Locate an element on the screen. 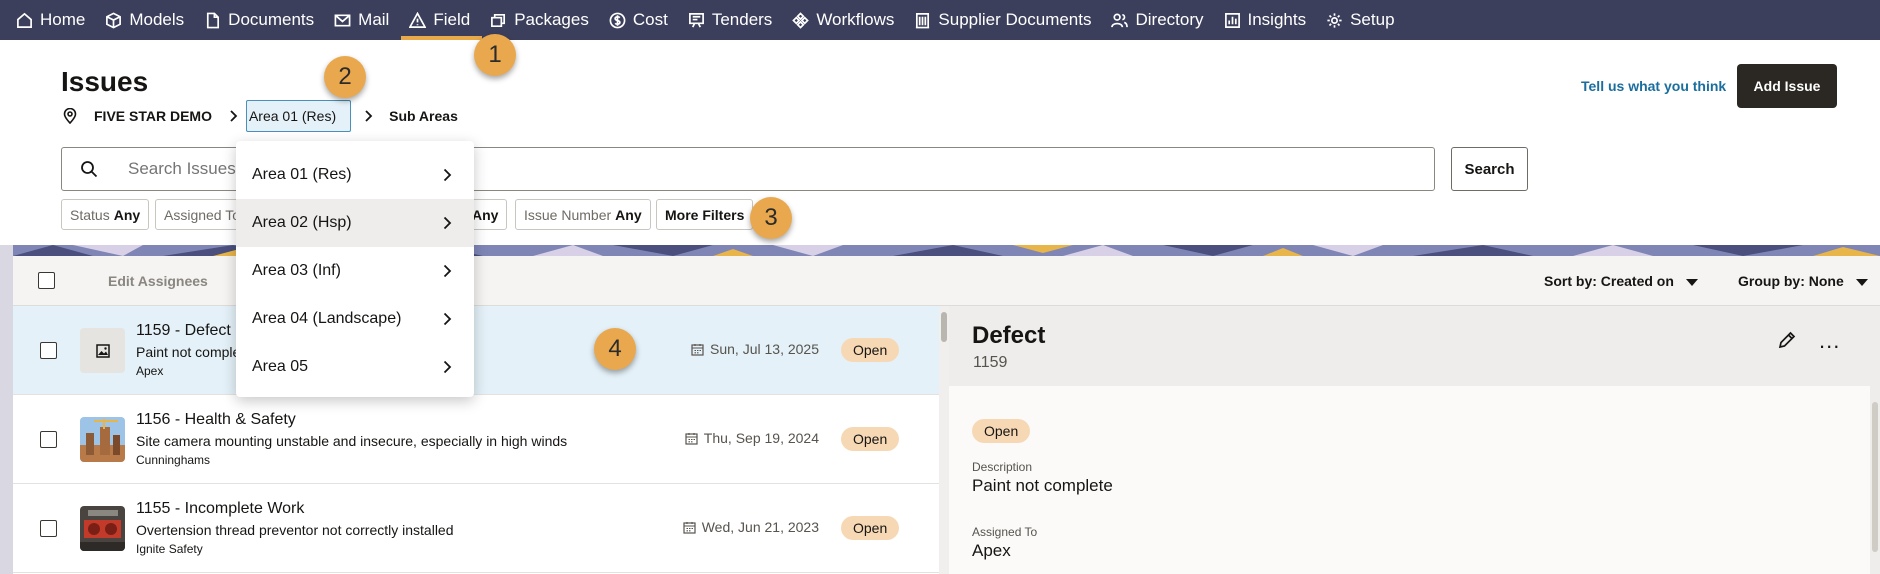 Image resolution: width=1880 pixels, height=574 pixels. nav-label: Cost is located at coordinates (650, 19).